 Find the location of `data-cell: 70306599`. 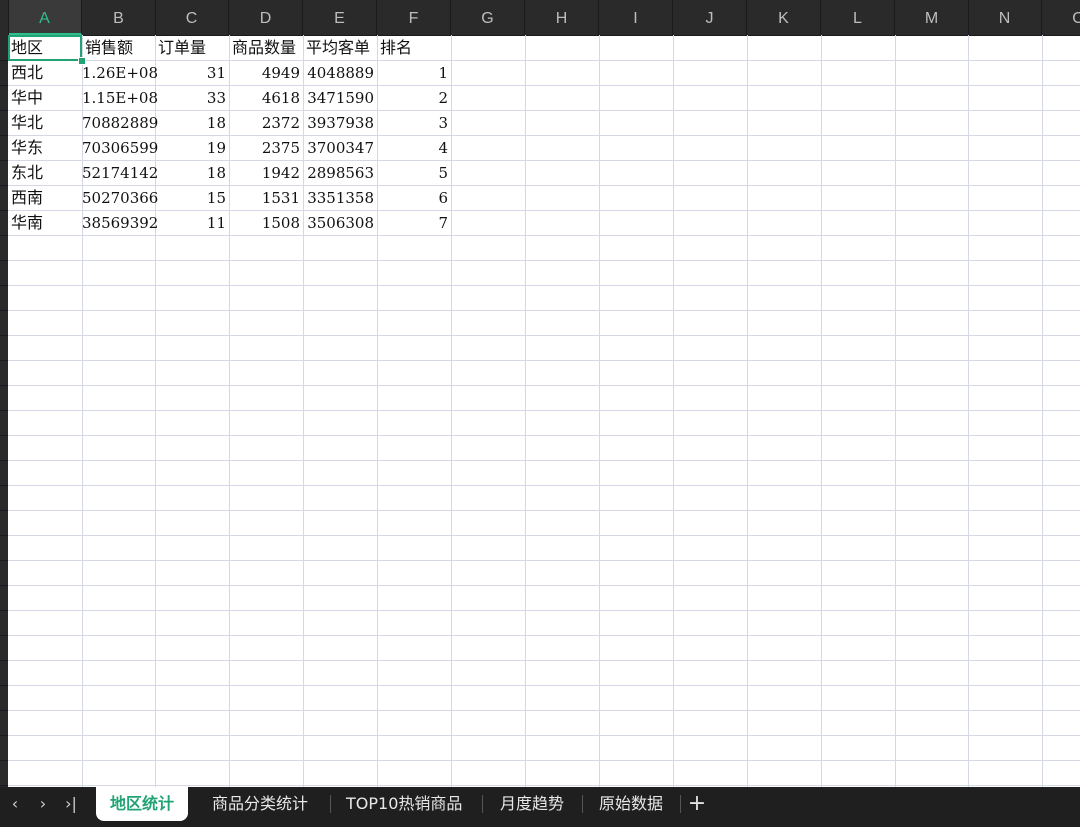

data-cell: 70306599 is located at coordinates (120, 147).